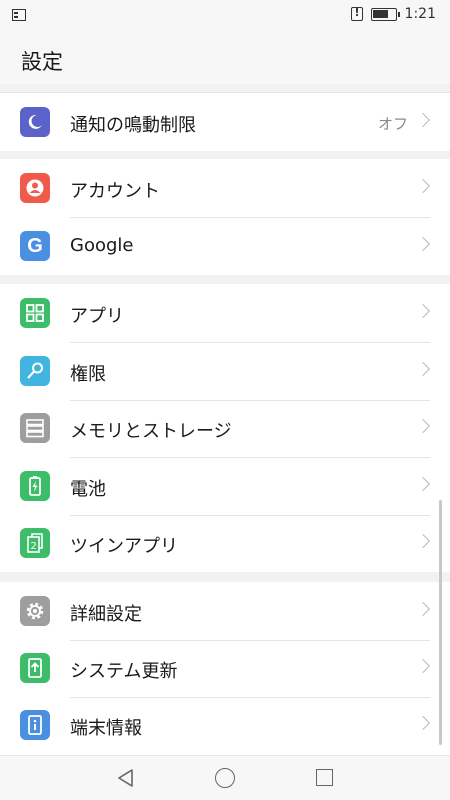  Describe the element at coordinates (106, 614) in the screenshot. I see `settings-item-label: 詳細設定` at that location.